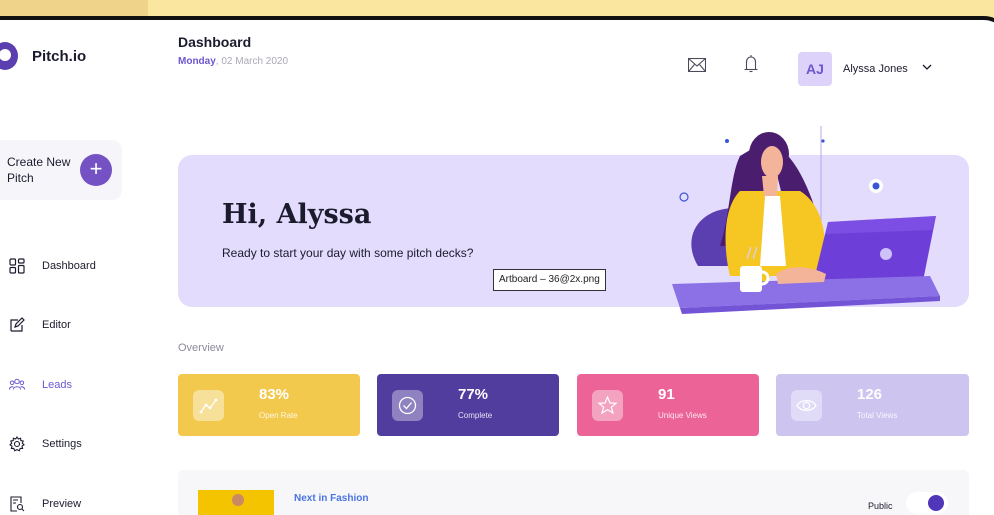  I want to click on check-circle-icon, so click(407, 405).